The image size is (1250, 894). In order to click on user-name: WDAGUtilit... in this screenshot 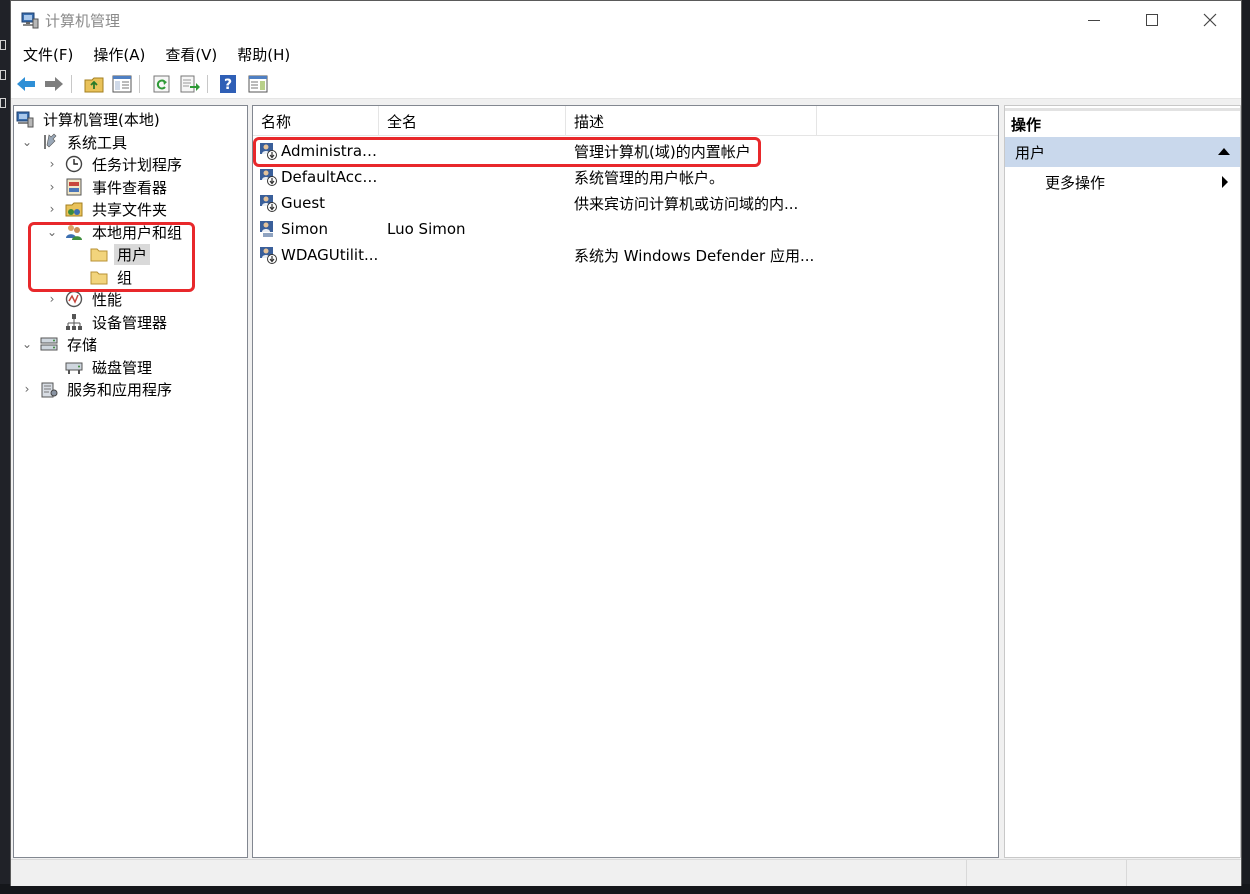, I will do `click(330, 255)`.